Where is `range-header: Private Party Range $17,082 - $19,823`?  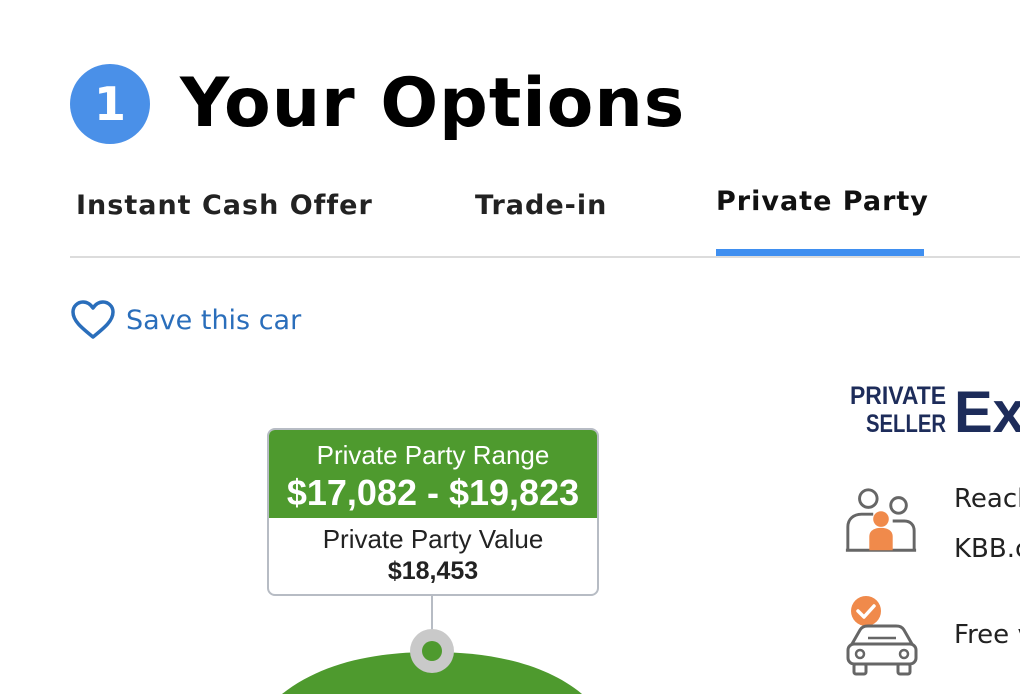 range-header: Private Party Range $17,082 - $19,823 is located at coordinates (433, 474).